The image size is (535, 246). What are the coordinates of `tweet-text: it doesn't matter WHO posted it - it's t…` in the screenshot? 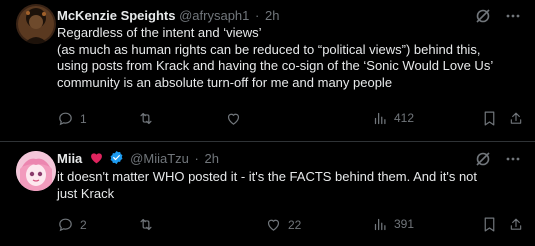 It's located at (292, 185).